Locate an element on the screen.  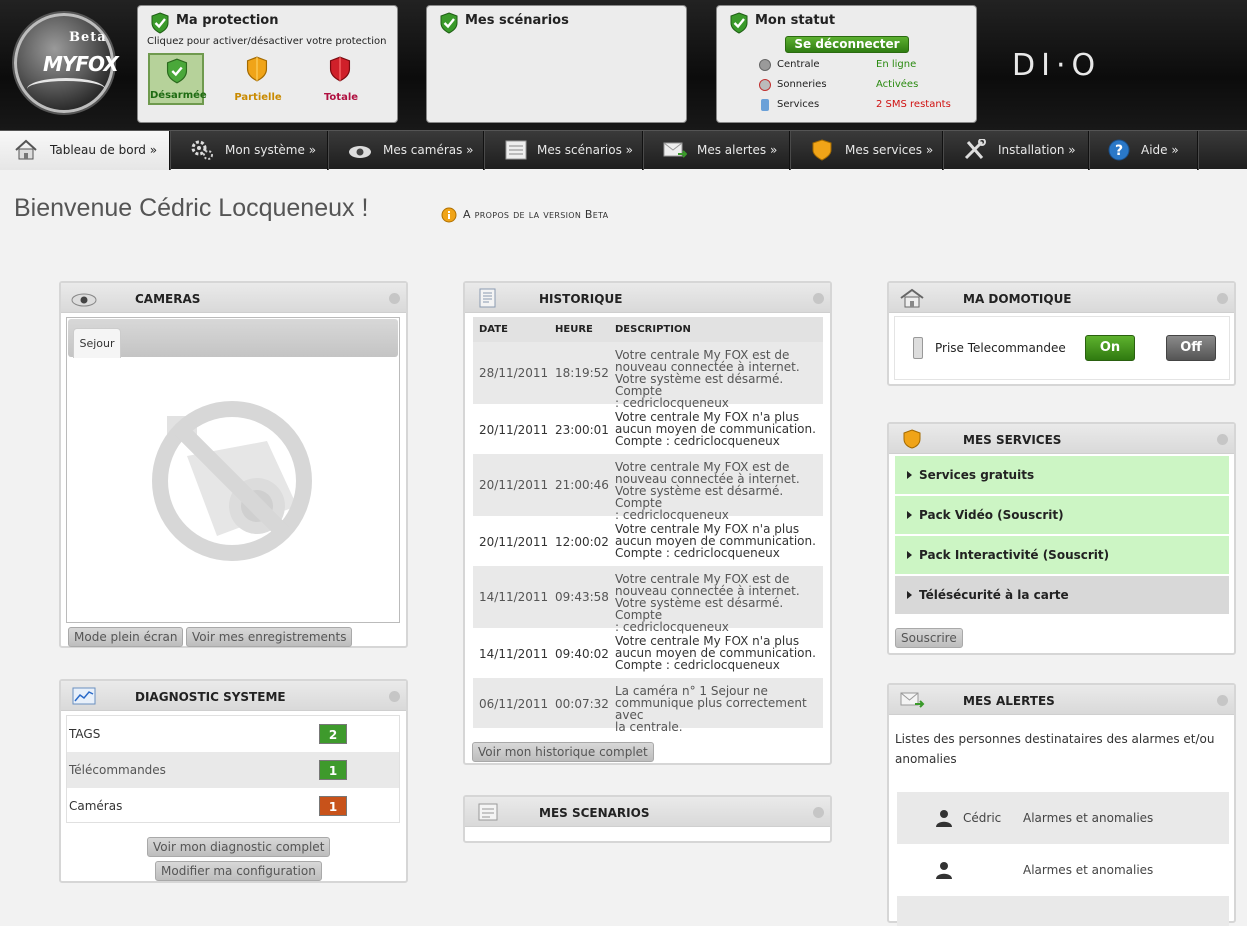
full-history-button: Voir mon historique complet is located at coordinates (563, 752).